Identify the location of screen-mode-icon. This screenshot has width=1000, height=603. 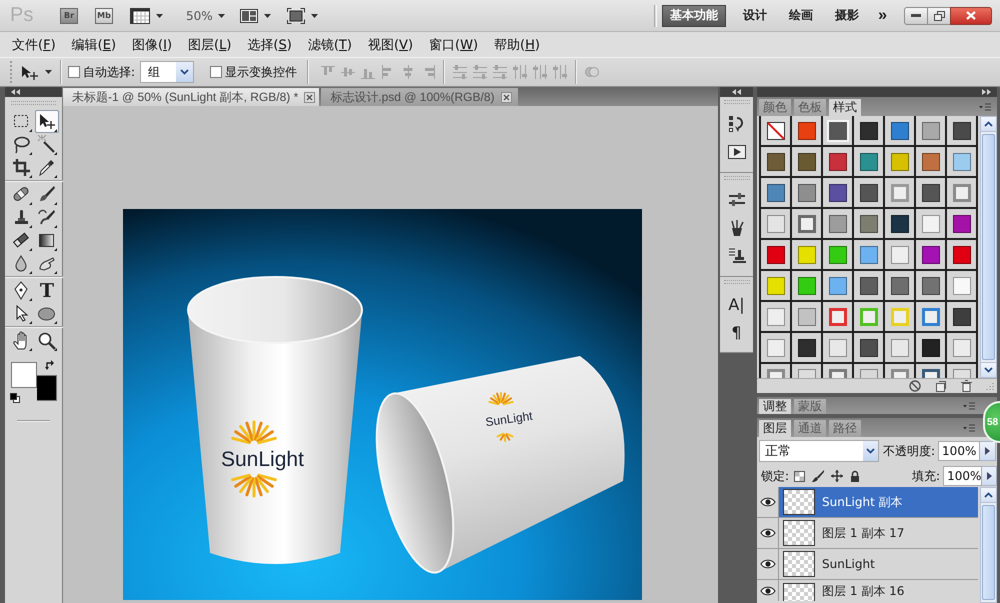
(295, 16).